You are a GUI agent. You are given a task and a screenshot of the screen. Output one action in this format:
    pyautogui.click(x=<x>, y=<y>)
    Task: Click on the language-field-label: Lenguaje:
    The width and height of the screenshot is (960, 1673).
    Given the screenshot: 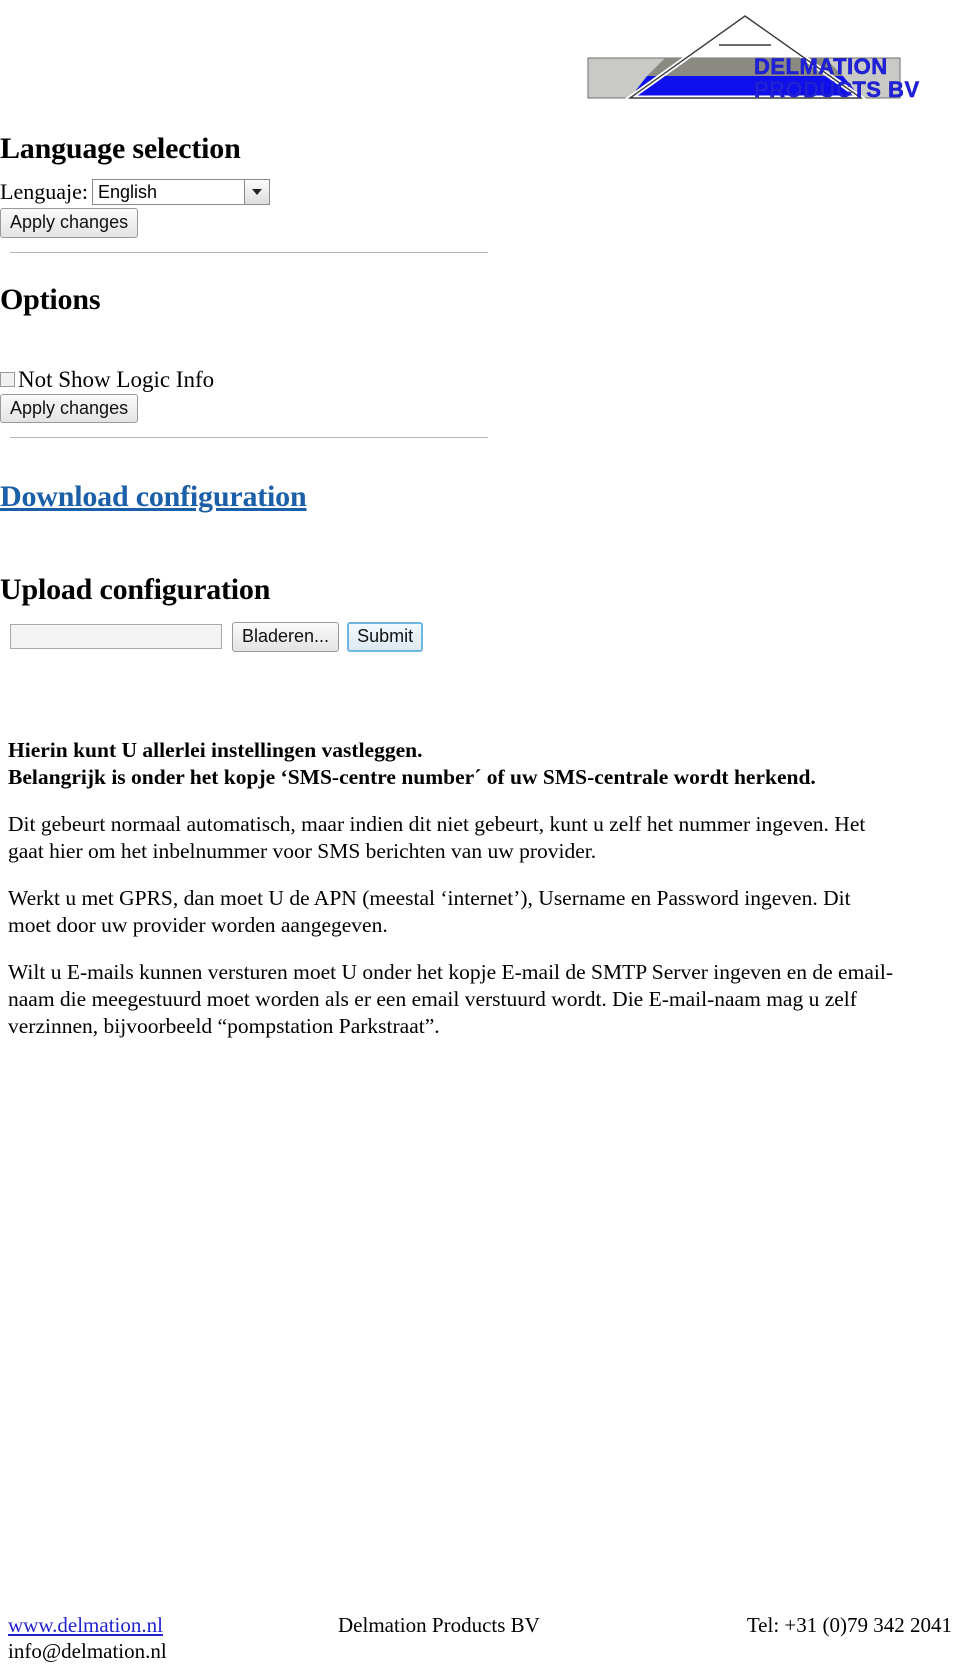 What is the action you would take?
    pyautogui.click(x=44, y=191)
    